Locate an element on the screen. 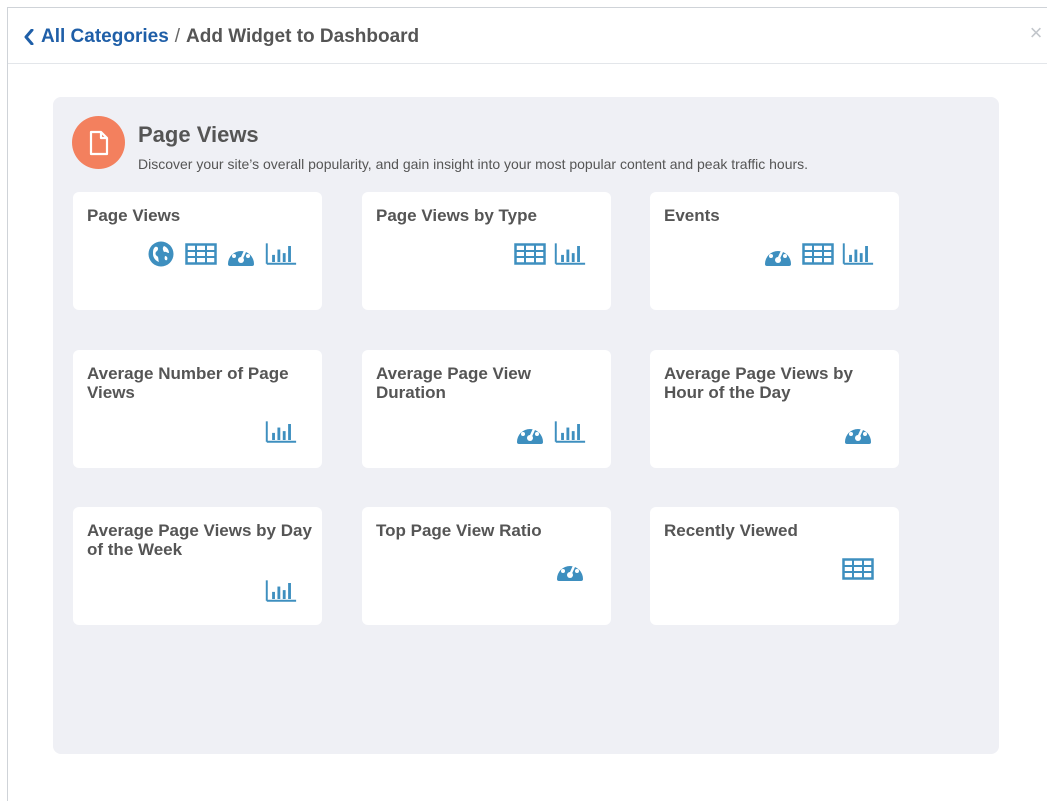  chevron-left-icon is located at coordinates (29, 37).